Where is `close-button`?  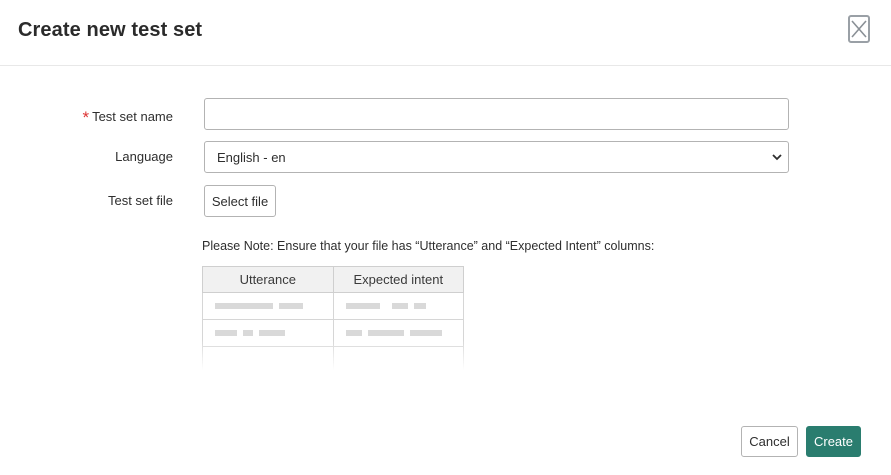
close-button is located at coordinates (859, 29).